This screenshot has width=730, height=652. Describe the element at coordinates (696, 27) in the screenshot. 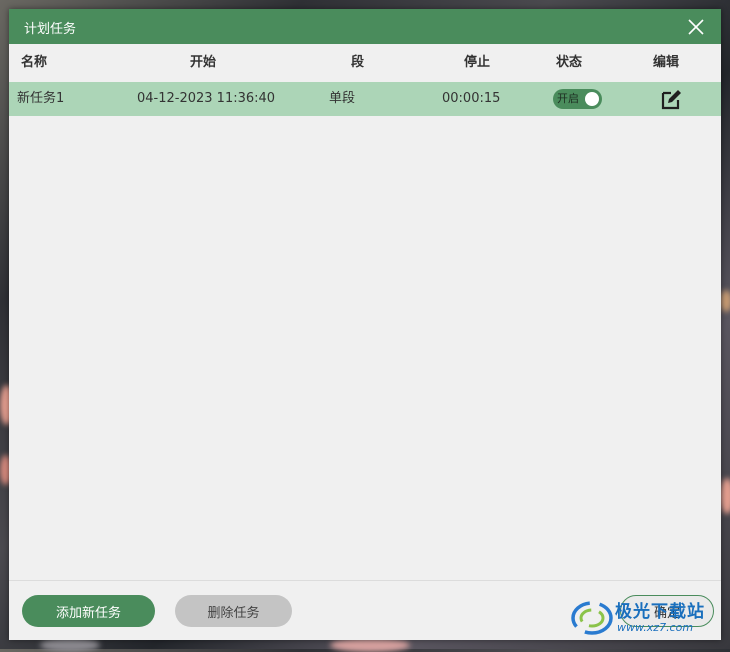

I see `close-icon` at that location.